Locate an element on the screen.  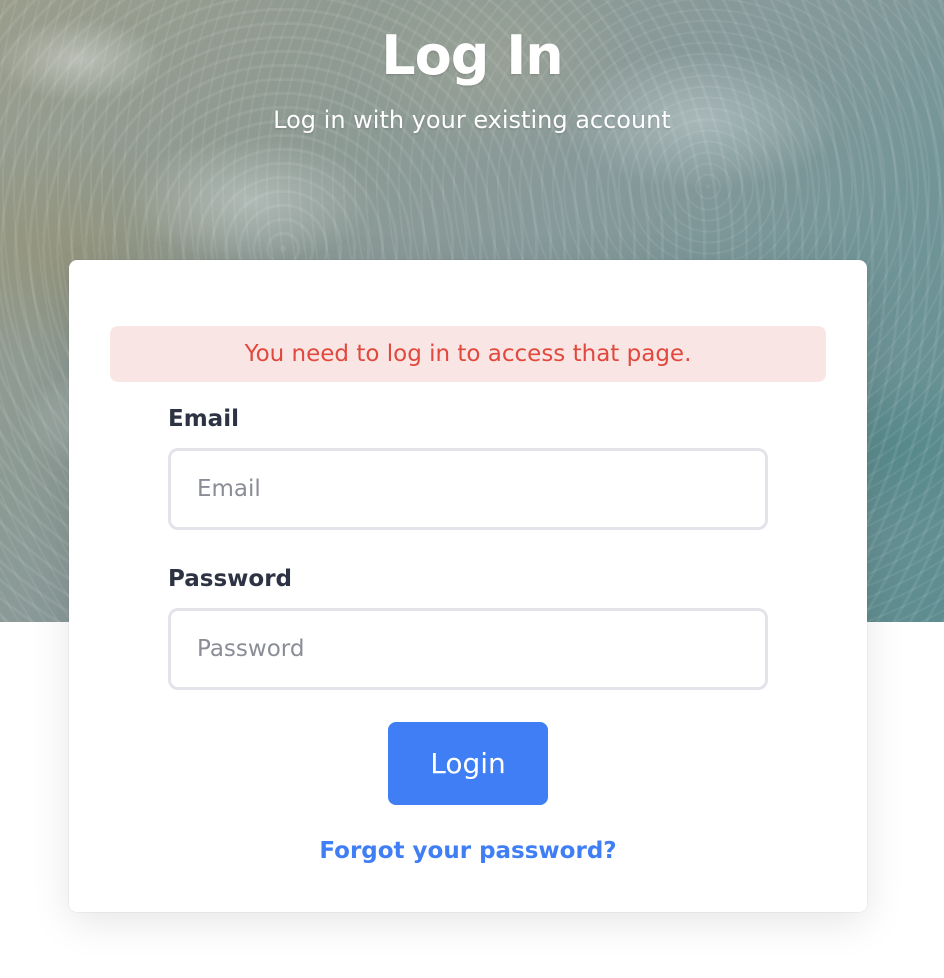
login-required-alert: You need to log in to access that page. is located at coordinates (468, 354).